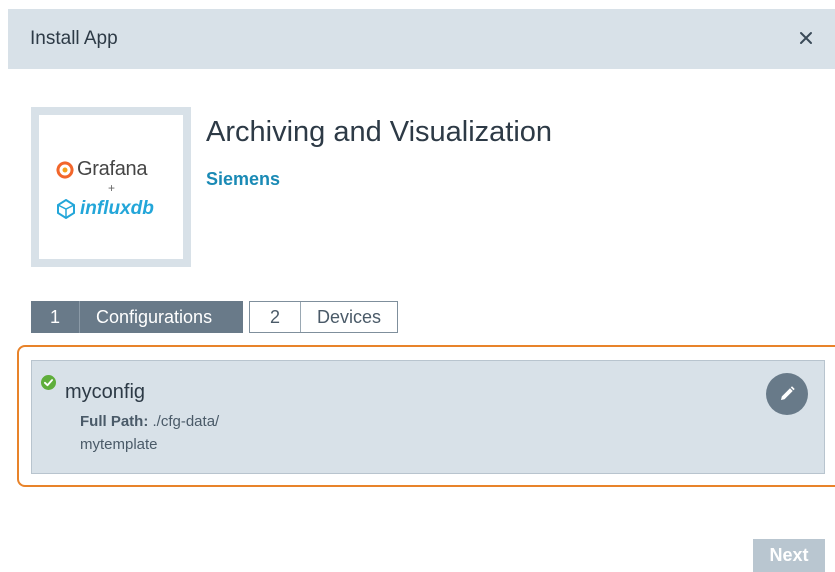 This screenshot has height=572, width=835. I want to click on app-vendor-link: Siemens, so click(243, 179).